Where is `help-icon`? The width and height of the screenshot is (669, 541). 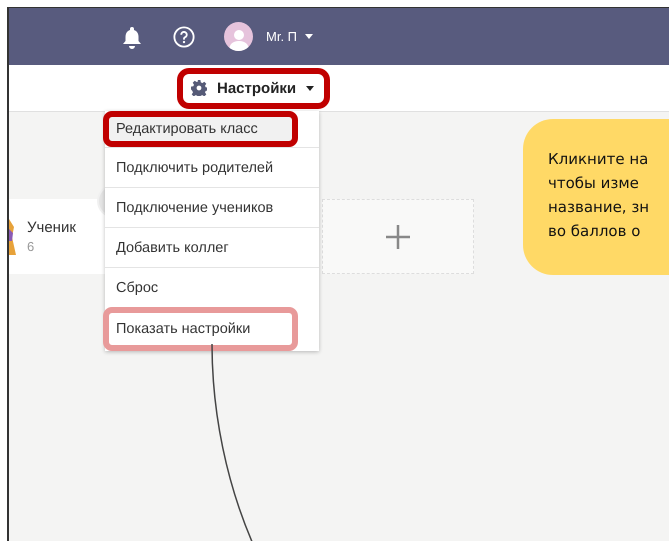 help-icon is located at coordinates (184, 36).